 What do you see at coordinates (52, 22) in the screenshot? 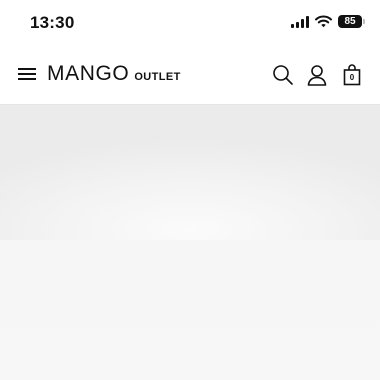
I see `status-time: 13:30` at bounding box center [52, 22].